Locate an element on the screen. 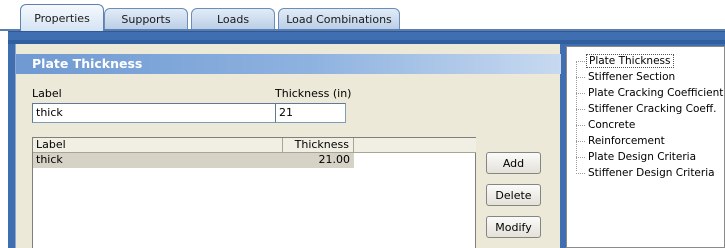 The width and height of the screenshot is (725, 248). tab-label: Properties is located at coordinates (62, 18).